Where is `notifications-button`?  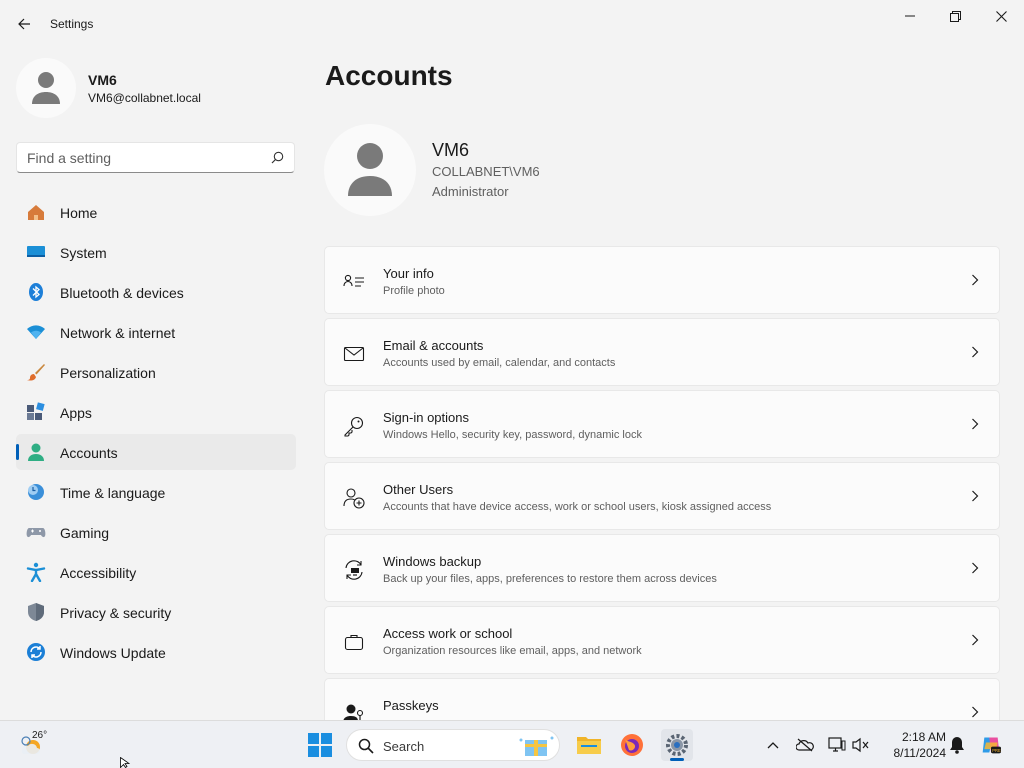
notifications-button is located at coordinates (957, 745).